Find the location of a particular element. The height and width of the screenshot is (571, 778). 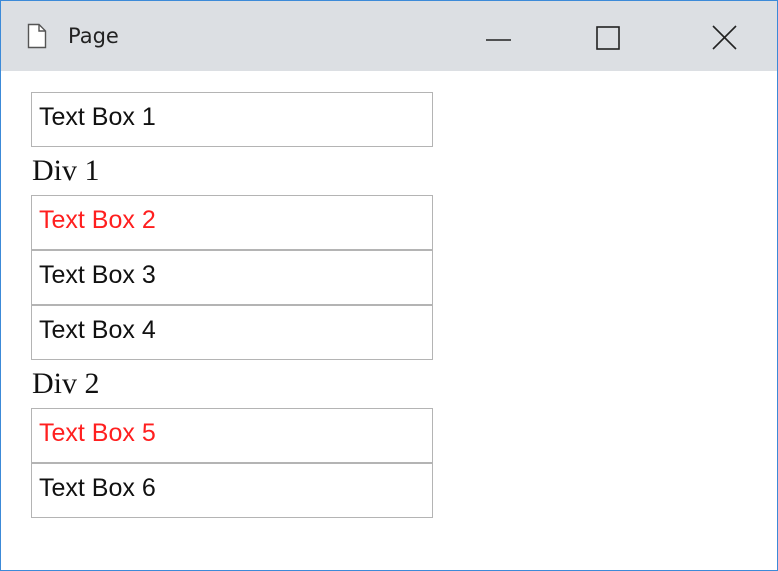

text-box-2: Text Box 2 is located at coordinates (232, 222).